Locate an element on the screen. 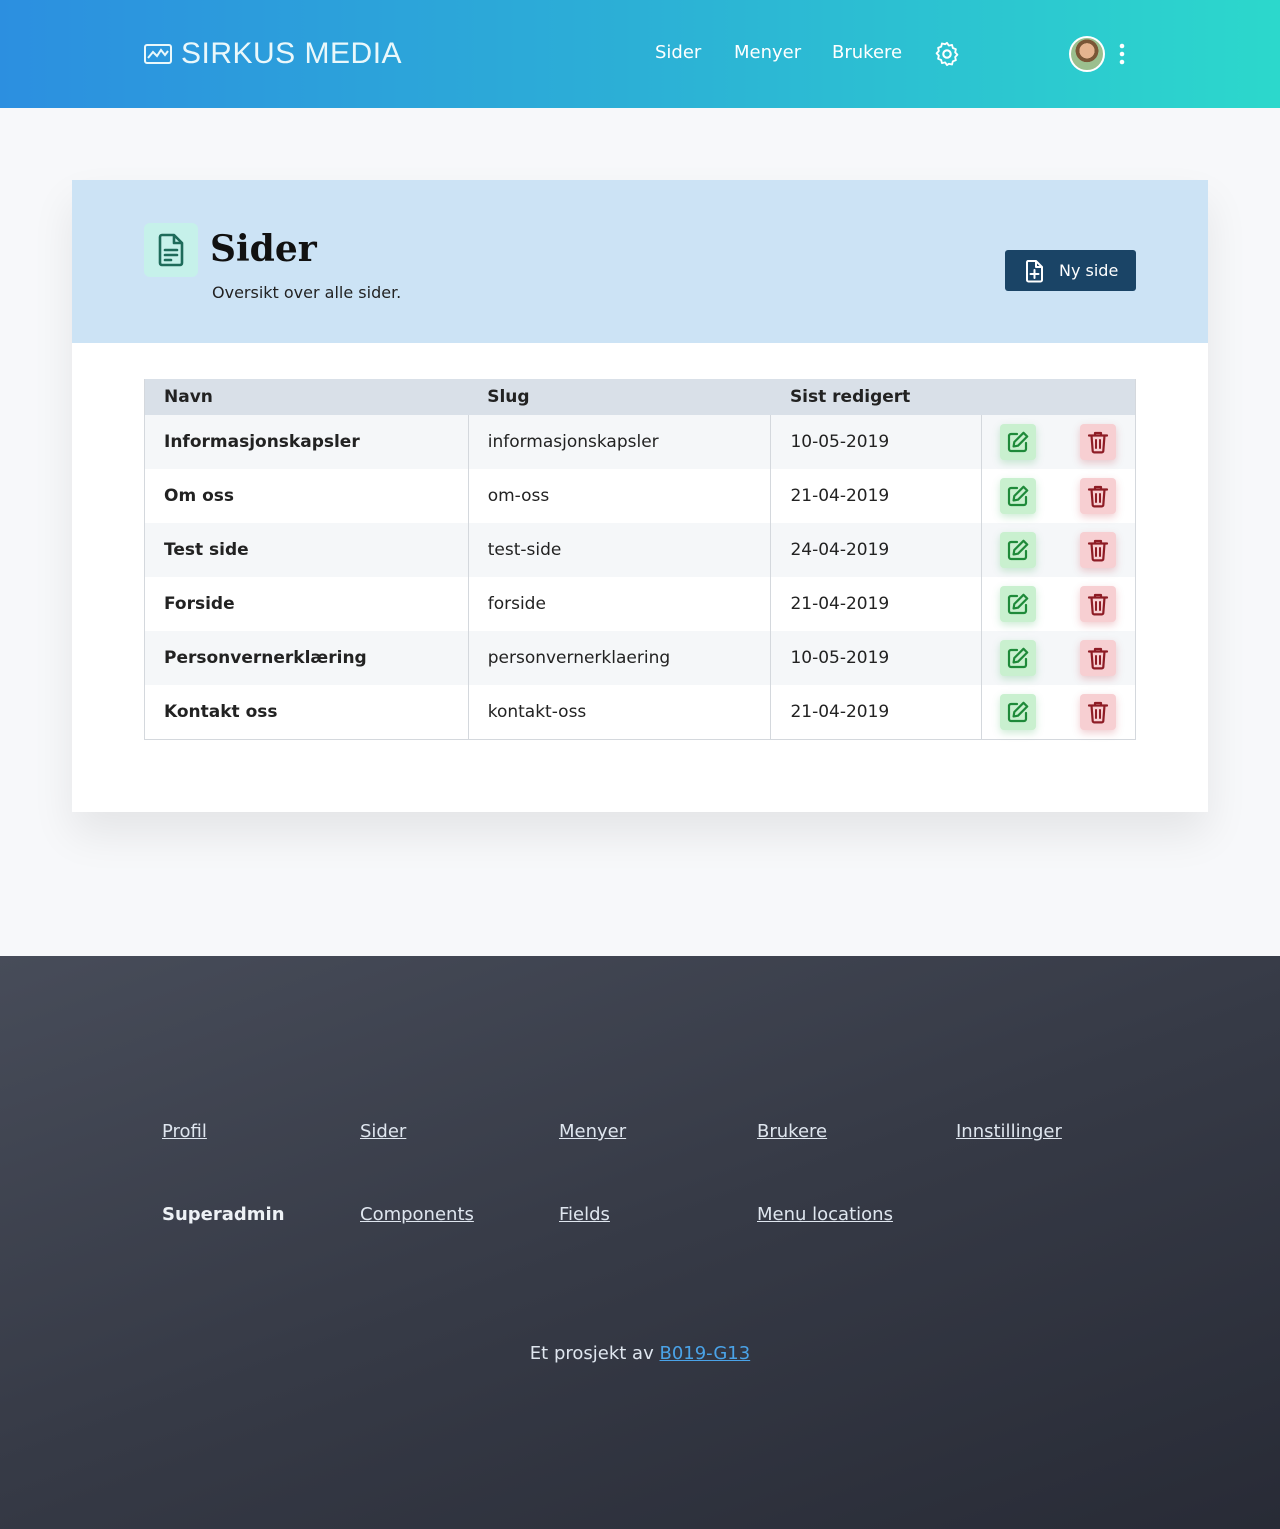 This screenshot has height=1529, width=1280. page-icon-badge is located at coordinates (171, 250).